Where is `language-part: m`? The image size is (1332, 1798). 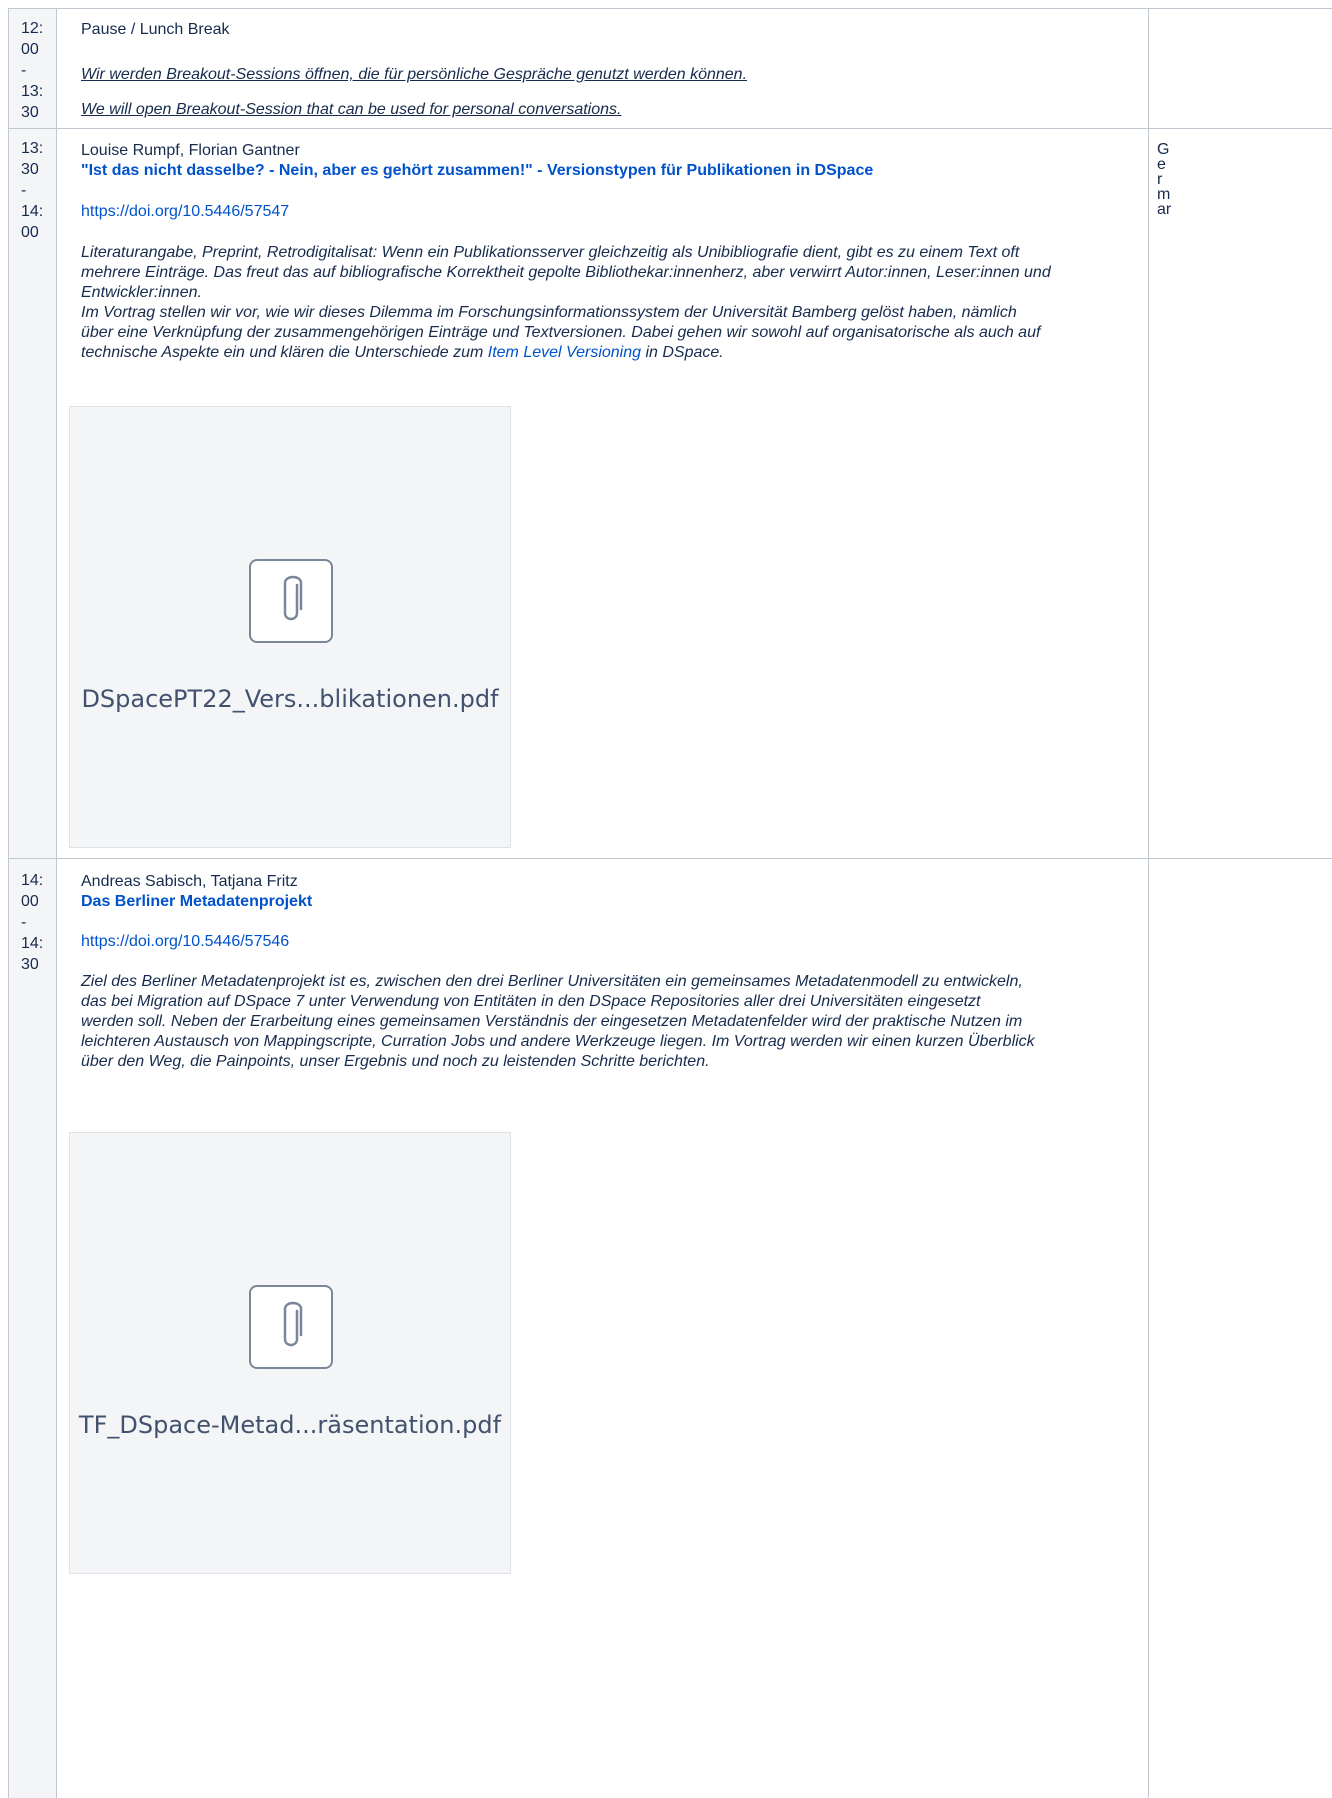
language-part: m is located at coordinates (1164, 194).